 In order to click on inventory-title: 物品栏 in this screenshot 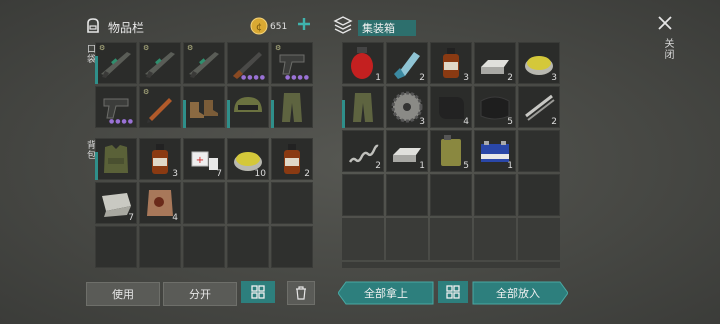, I will do `click(126, 28)`.